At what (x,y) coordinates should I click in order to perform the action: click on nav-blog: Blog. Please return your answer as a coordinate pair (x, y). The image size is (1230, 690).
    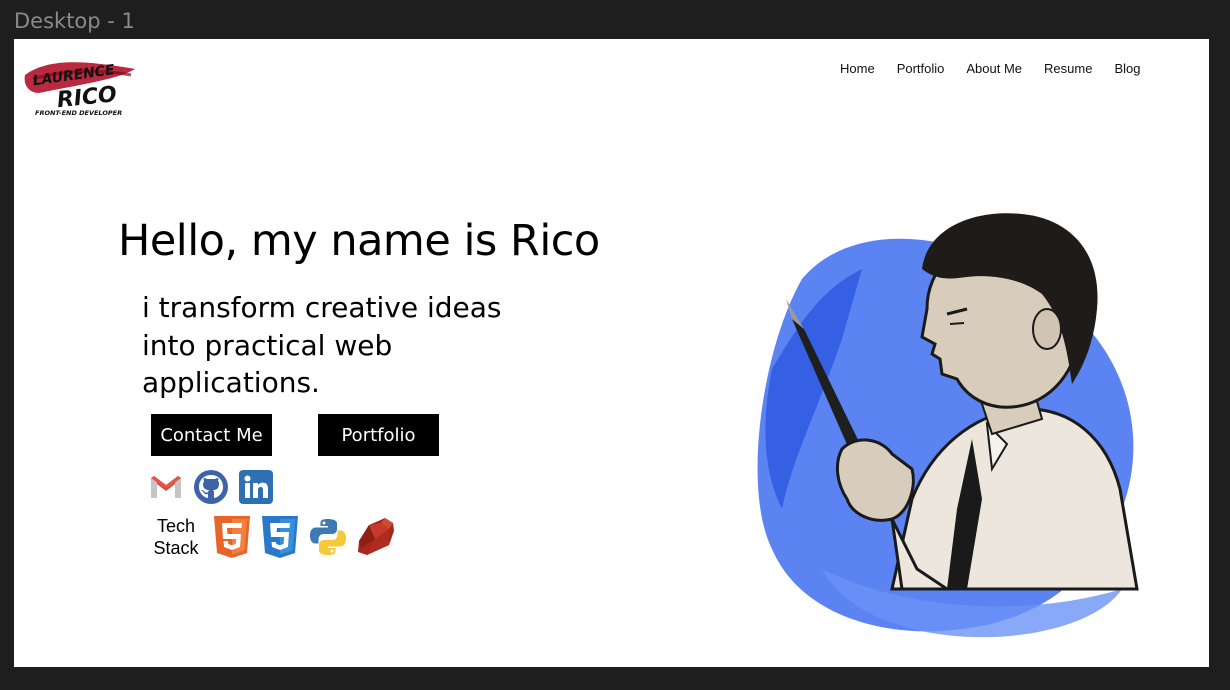
    Looking at the image, I should click on (1127, 68).